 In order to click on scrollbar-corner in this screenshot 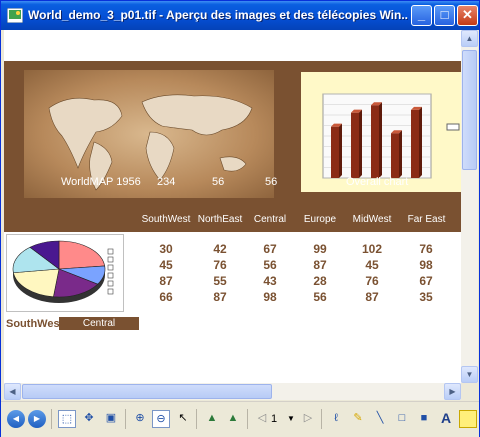, I will do `click(469, 391)`.